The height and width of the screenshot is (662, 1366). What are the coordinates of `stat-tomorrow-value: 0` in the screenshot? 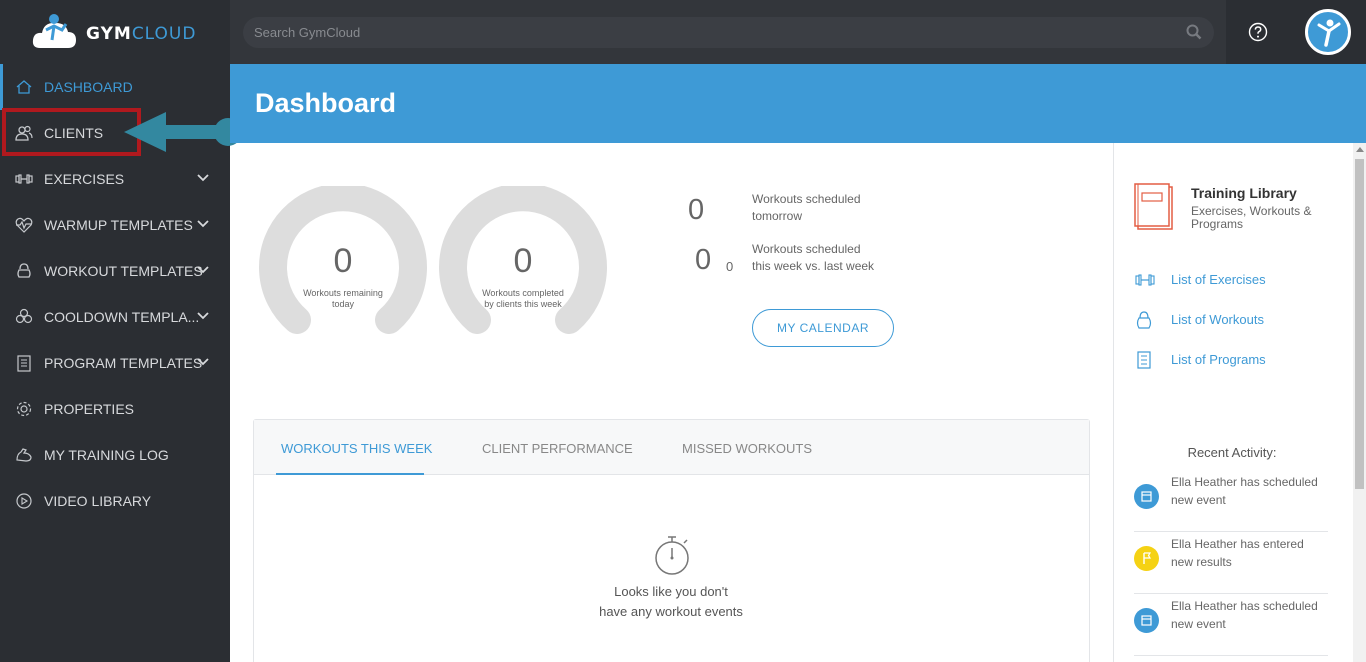 It's located at (696, 210).